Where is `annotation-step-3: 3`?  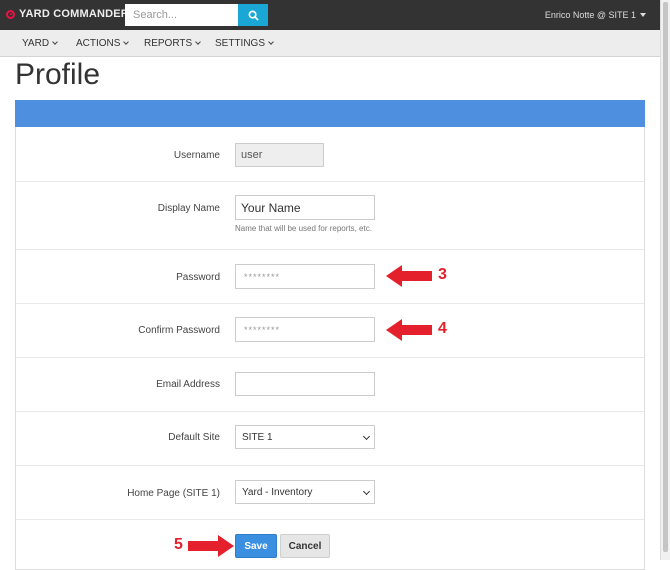 annotation-step-3: 3 is located at coordinates (442, 274).